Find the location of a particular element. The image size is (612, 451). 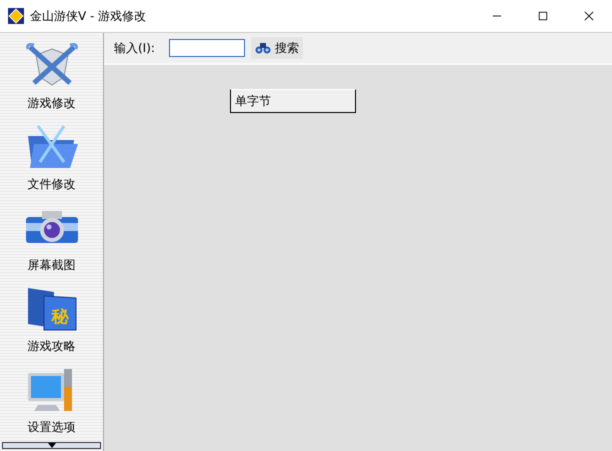

search-button: 搜索 is located at coordinates (276, 48).